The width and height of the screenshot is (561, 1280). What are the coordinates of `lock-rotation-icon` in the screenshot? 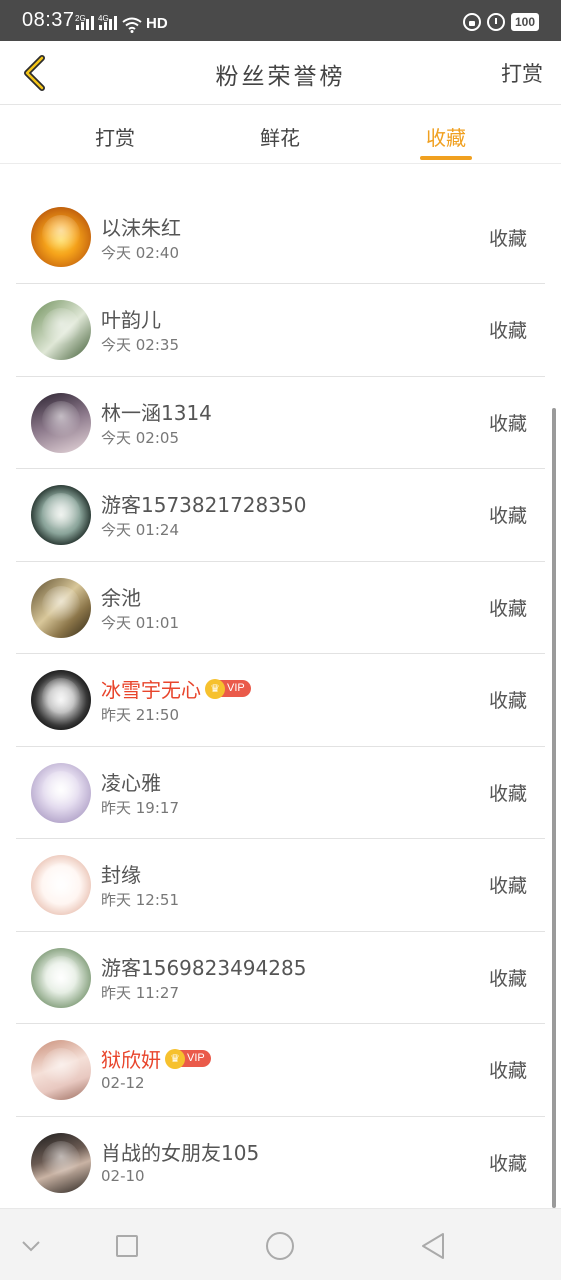 It's located at (471, 22).